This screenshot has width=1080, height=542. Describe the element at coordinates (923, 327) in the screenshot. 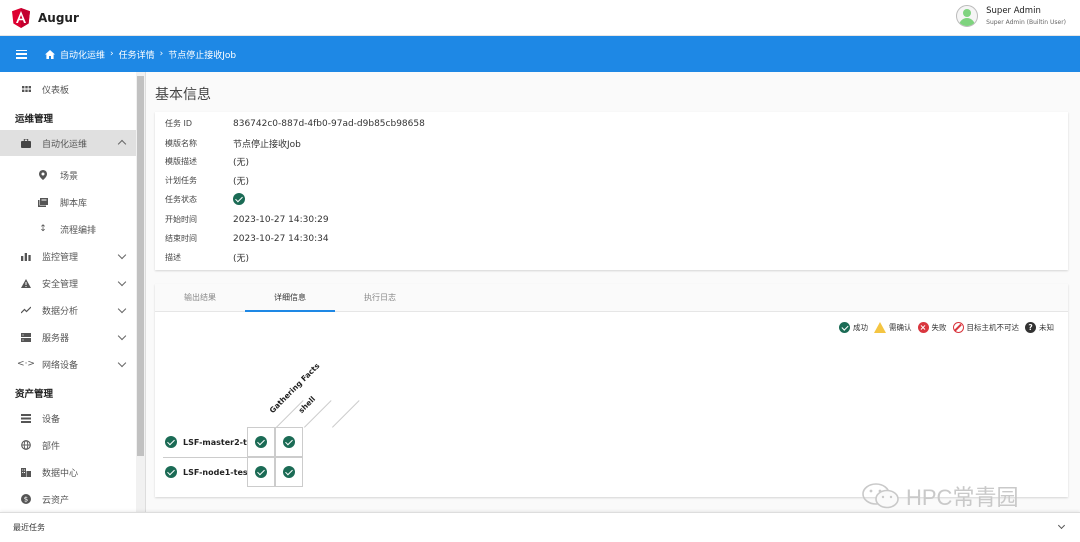

I see `fail-icon: ×` at that location.